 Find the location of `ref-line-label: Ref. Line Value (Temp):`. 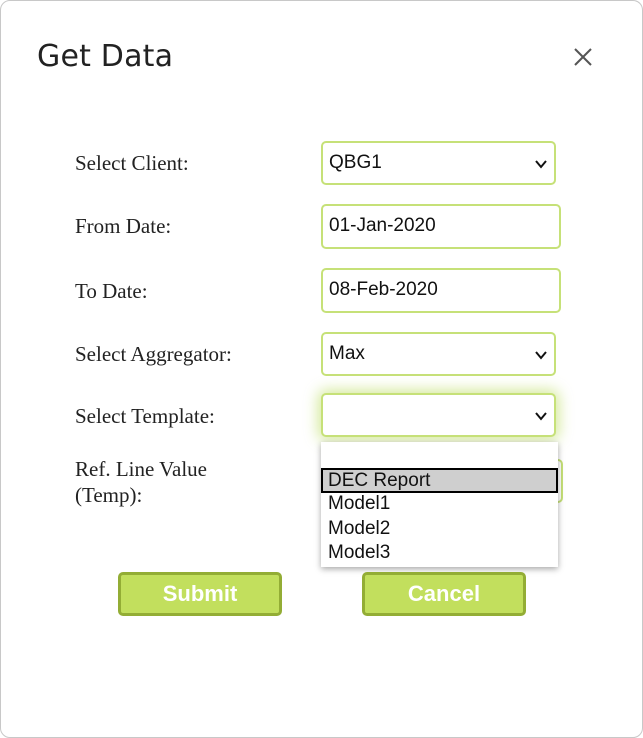

ref-line-label: Ref. Line Value (Temp): is located at coordinates (141, 482).